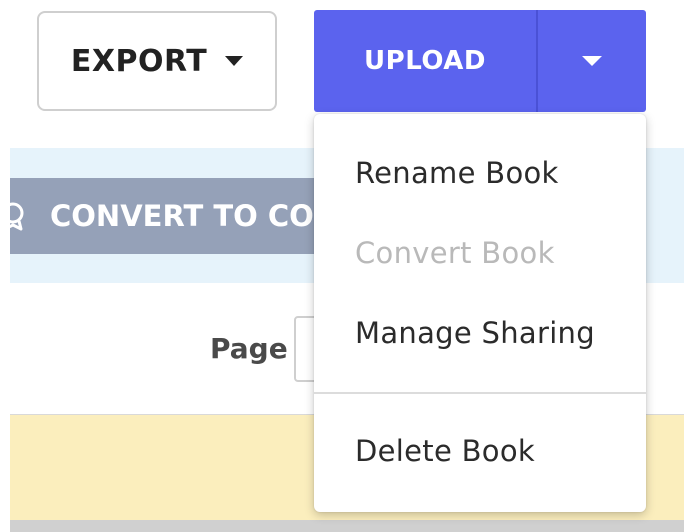 Image resolution: width=684 pixels, height=532 pixels. What do you see at coordinates (457, 173) in the screenshot?
I see `menu-item-rename-book: Rename Book` at bounding box center [457, 173].